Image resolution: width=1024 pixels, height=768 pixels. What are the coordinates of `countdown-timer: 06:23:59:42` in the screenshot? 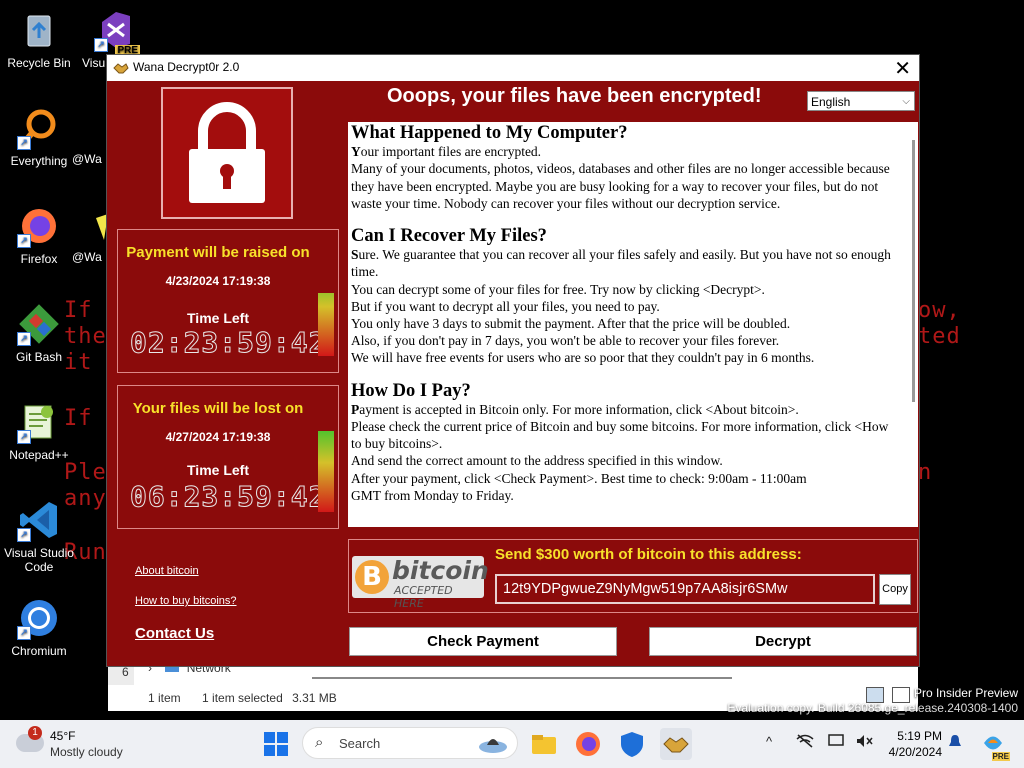 It's located at (228, 497).